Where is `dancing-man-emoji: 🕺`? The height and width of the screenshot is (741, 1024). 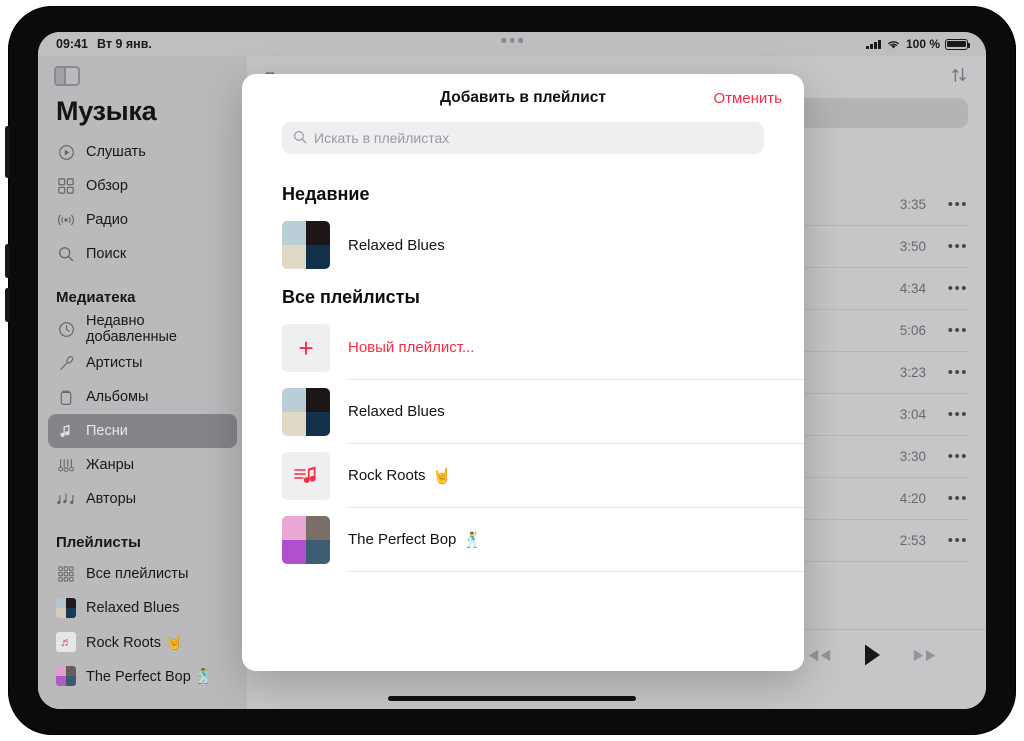 dancing-man-emoji: 🕺 is located at coordinates (473, 540).